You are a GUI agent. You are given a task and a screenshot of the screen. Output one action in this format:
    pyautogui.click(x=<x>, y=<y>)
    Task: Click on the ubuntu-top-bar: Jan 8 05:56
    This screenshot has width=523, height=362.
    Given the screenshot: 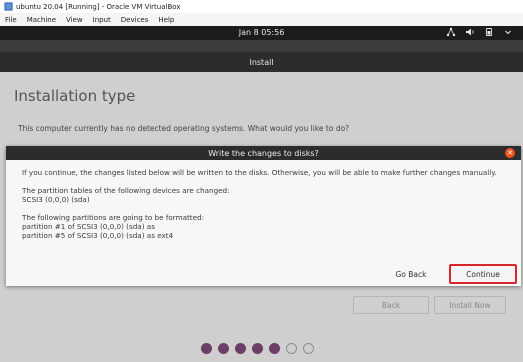 What is the action you would take?
    pyautogui.click(x=261, y=33)
    